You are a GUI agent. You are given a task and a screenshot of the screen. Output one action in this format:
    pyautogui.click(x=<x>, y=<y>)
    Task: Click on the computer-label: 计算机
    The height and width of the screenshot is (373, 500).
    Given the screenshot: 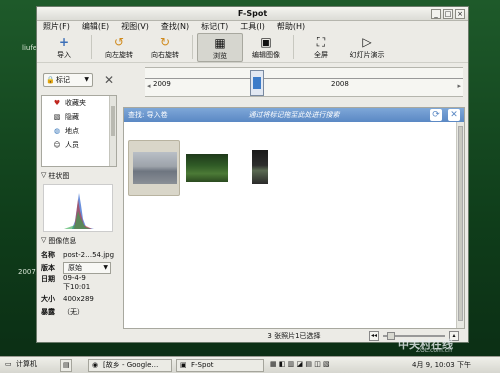 What is the action you would take?
    pyautogui.click(x=26, y=364)
    